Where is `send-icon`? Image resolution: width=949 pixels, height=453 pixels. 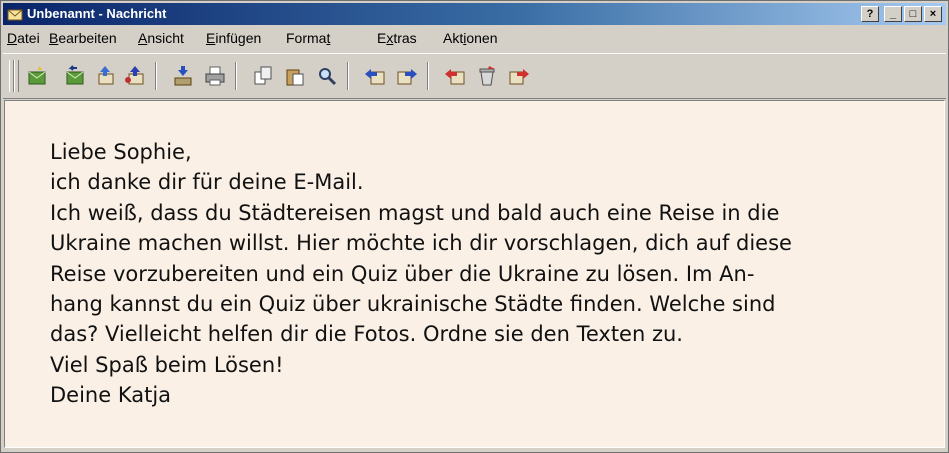 send-icon is located at coordinates (375, 76).